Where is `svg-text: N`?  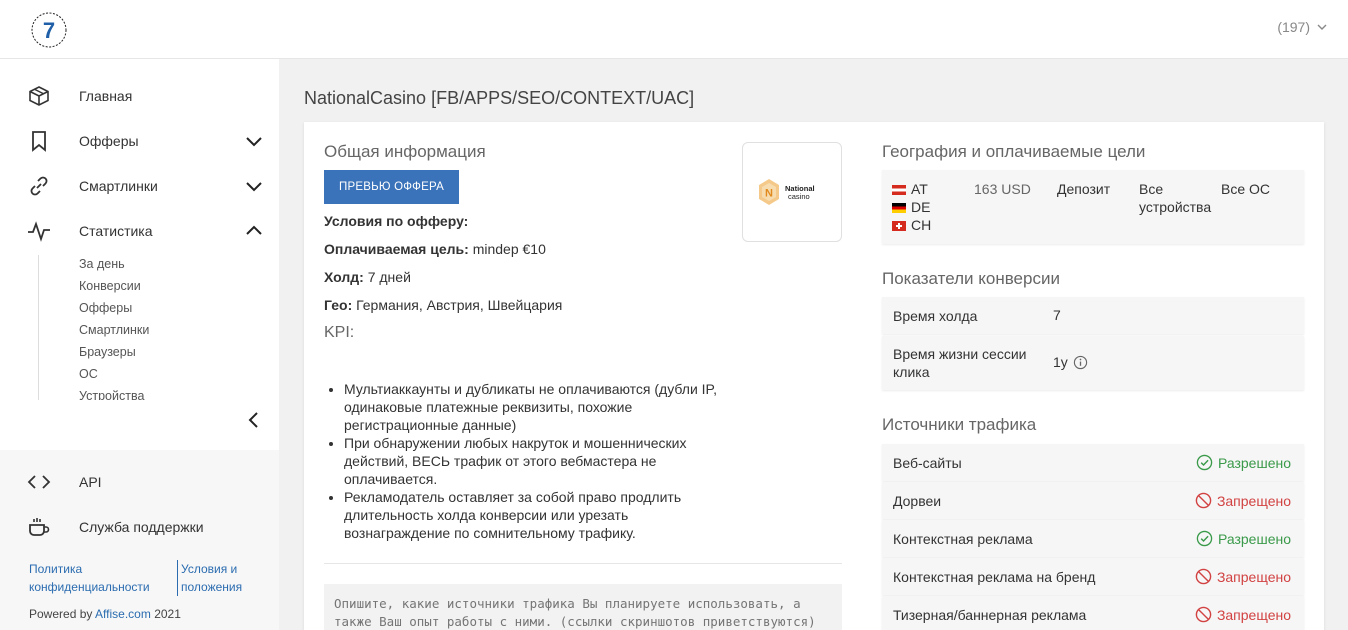
svg-text: N is located at coordinates (769, 194).